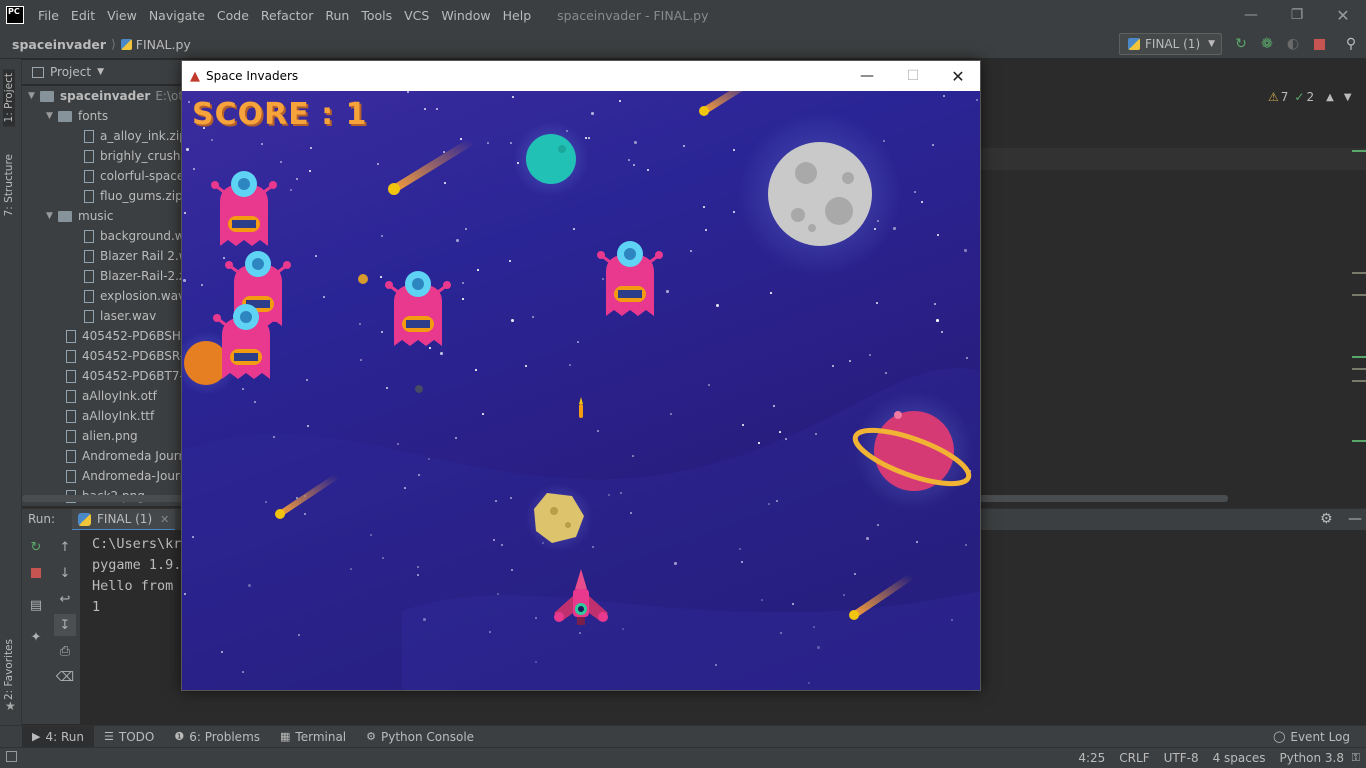 The height and width of the screenshot is (768, 1366). Describe the element at coordinates (122, 15) in the screenshot. I see `menu-view: View` at that location.